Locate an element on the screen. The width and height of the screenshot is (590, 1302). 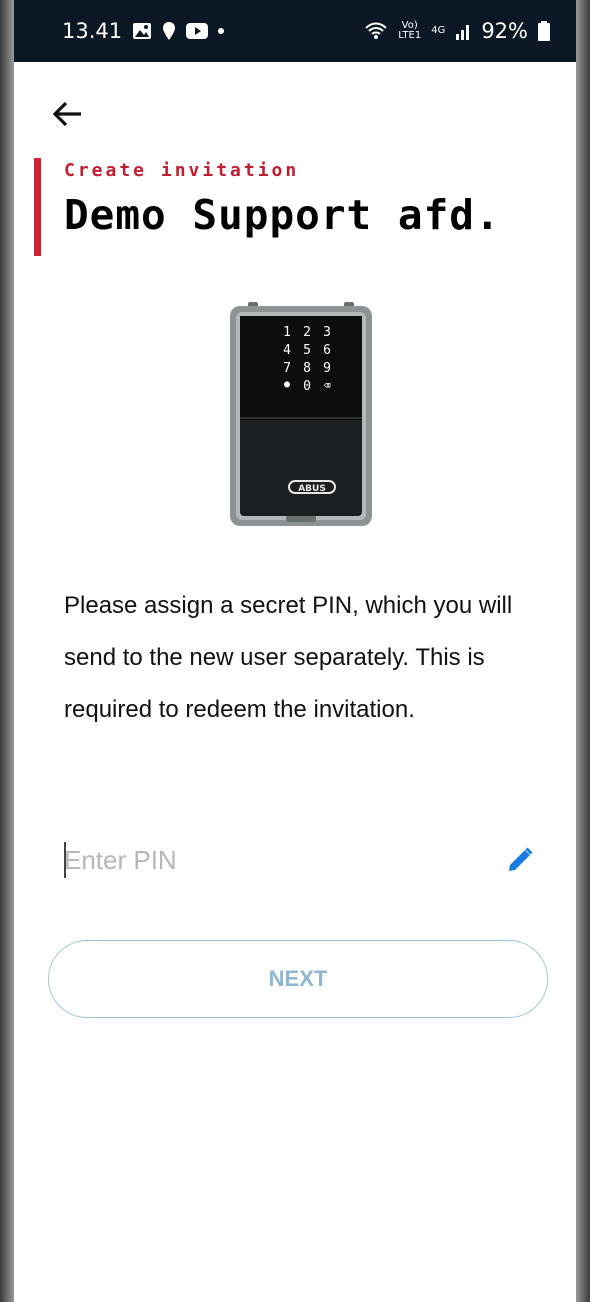
signal-icon is located at coordinates (463, 31).